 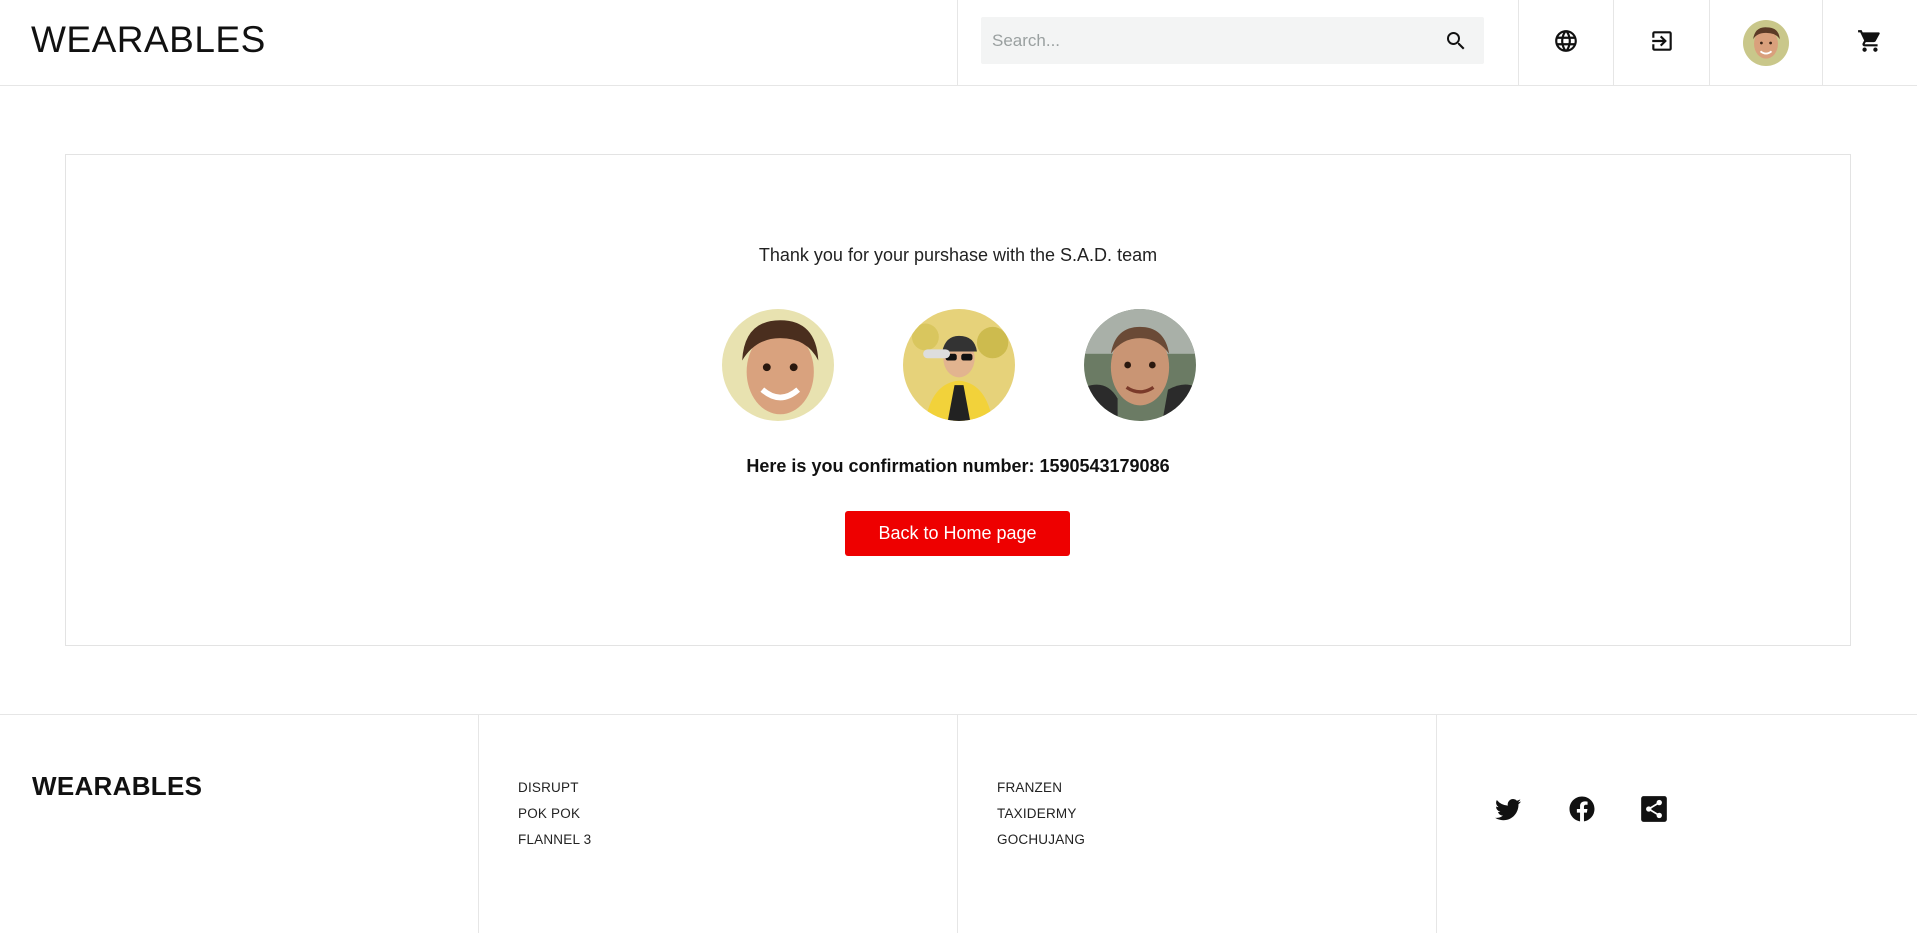 What do you see at coordinates (117, 786) in the screenshot?
I see `footer-brand: WEARABLES` at bounding box center [117, 786].